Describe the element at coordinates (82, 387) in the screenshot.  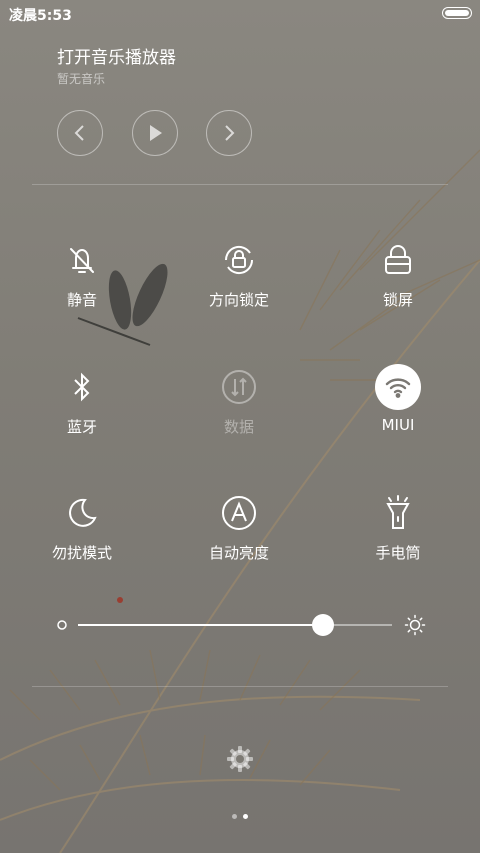
I see `bluetooth-icon` at that location.